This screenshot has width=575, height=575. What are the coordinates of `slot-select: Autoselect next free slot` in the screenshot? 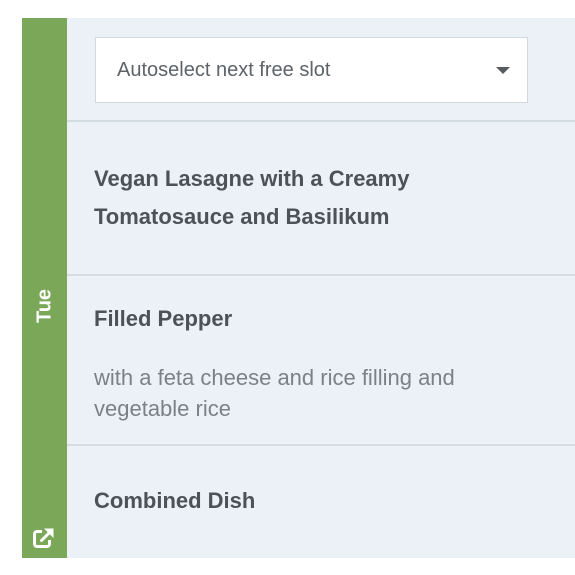 It's located at (311, 70).